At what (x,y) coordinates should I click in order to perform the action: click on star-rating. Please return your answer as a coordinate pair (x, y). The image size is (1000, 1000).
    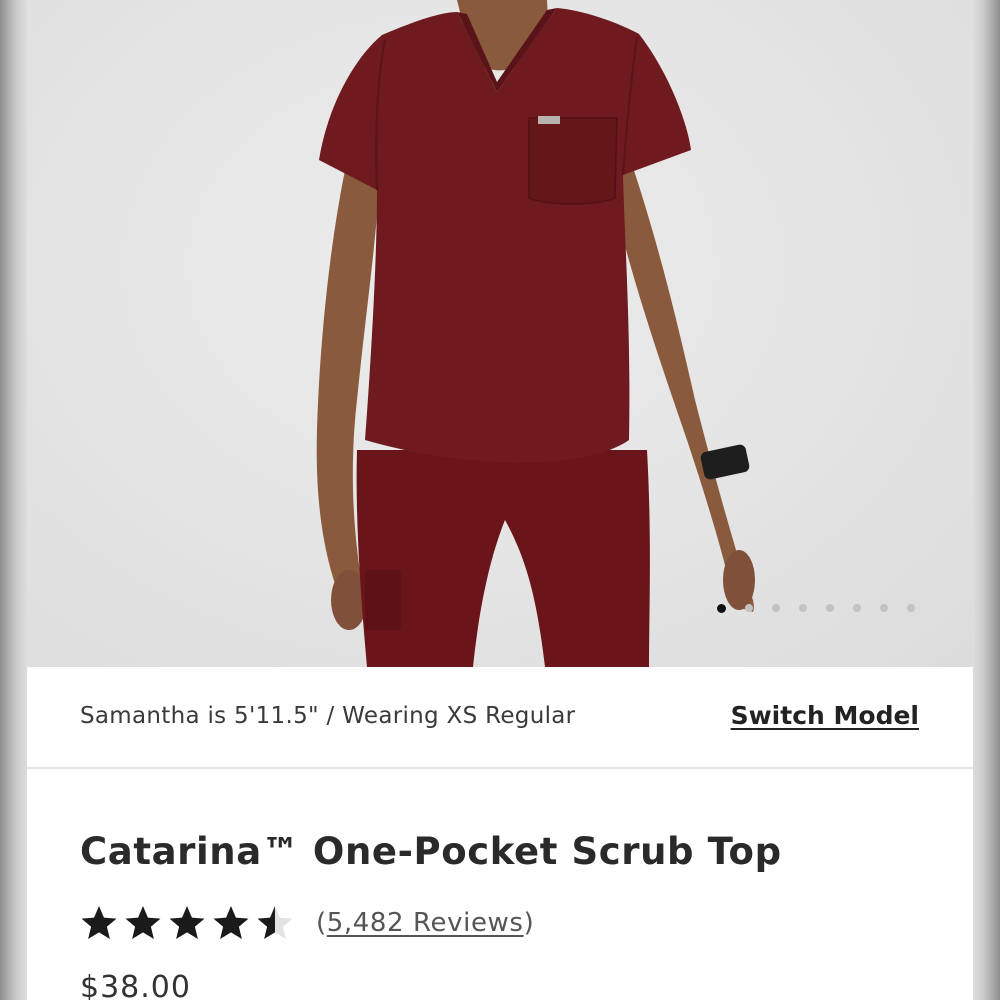
    Looking at the image, I should click on (187, 923).